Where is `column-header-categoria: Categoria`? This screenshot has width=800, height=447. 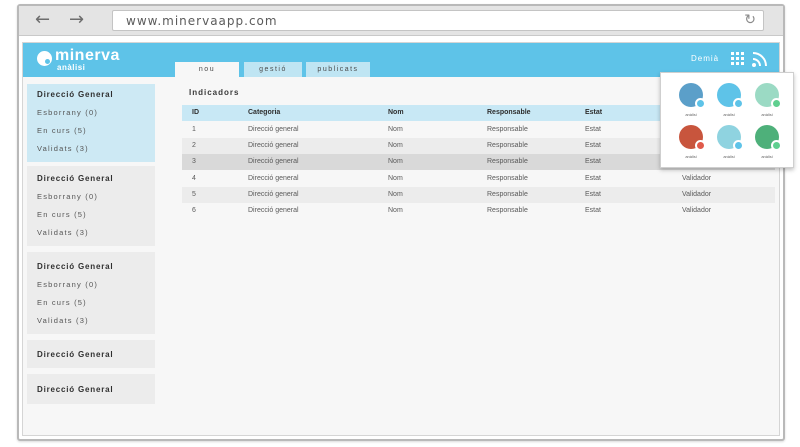
column-header-categoria: Categoria is located at coordinates (264, 112).